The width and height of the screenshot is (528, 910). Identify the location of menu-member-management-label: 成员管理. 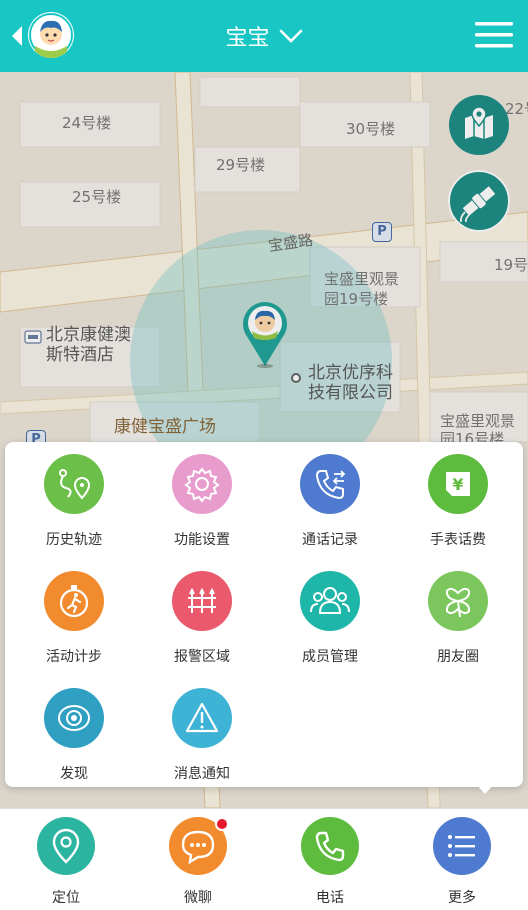
(330, 657).